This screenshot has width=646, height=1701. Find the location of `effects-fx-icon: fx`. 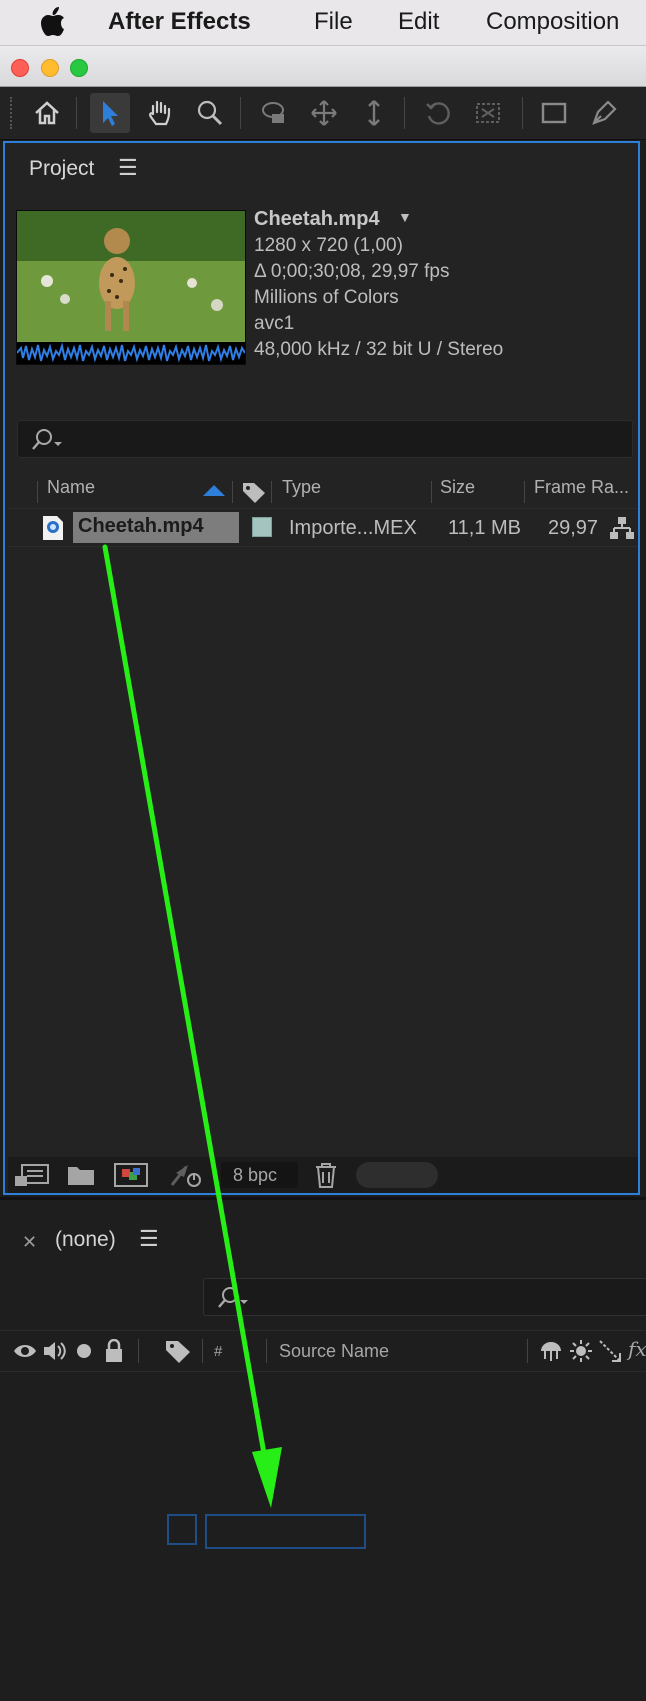

effects-fx-icon: fx is located at coordinates (637, 1349).